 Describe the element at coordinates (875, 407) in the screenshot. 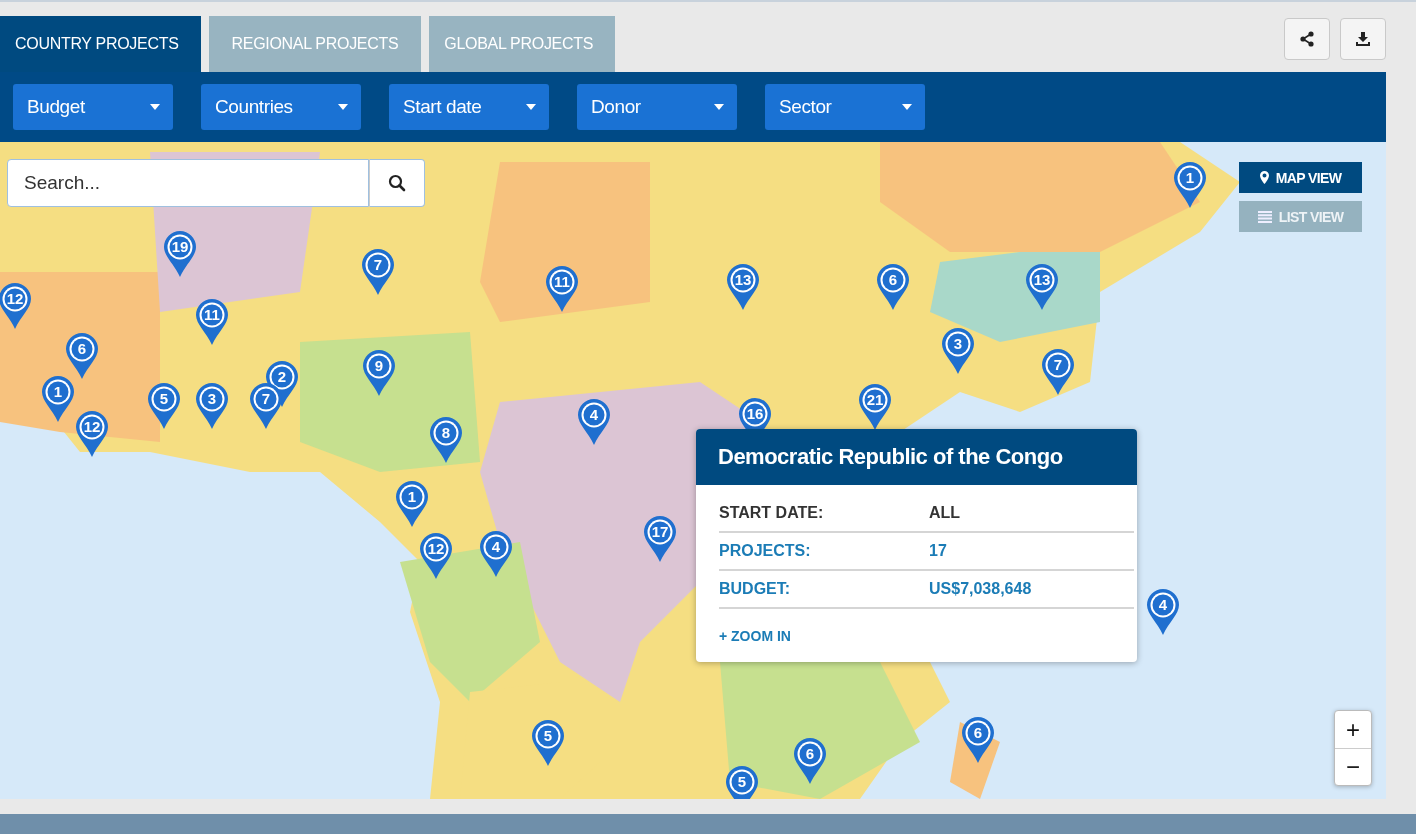

I see `map-pin: 21` at that location.